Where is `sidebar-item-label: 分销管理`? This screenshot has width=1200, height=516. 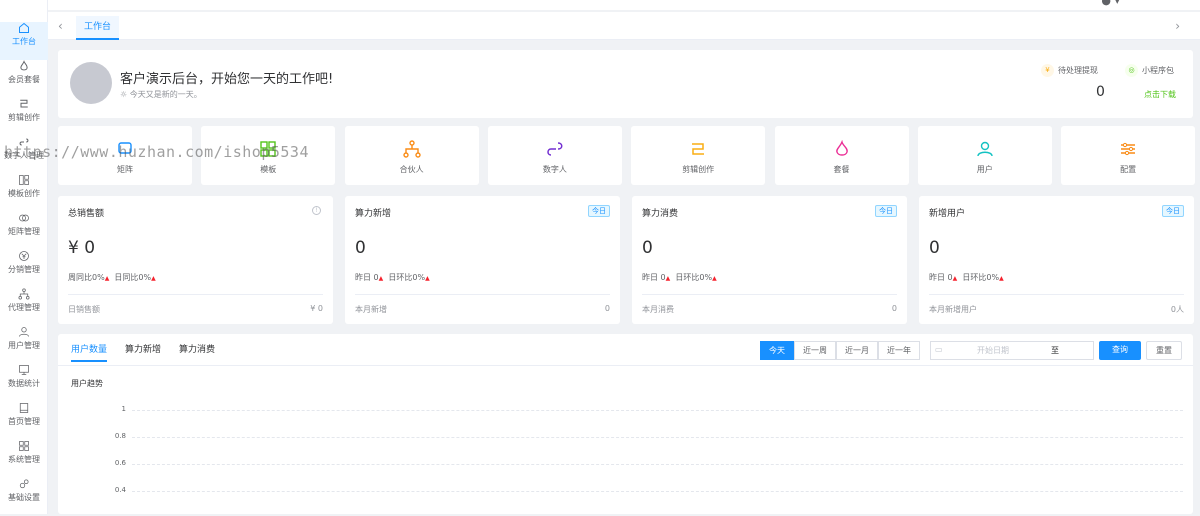
sidebar-item-label: 分销管理 is located at coordinates (24, 269).